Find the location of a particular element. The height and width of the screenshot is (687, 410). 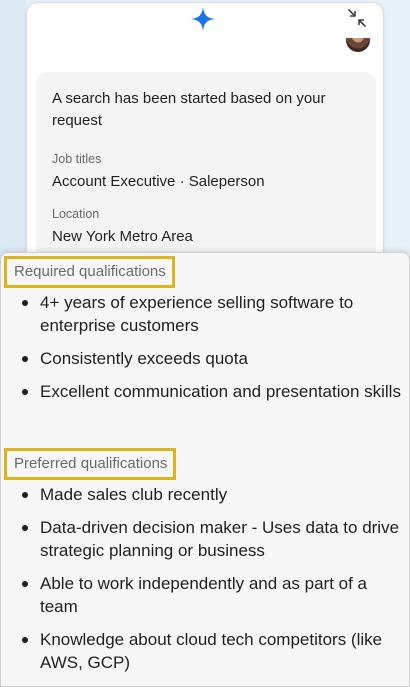

list-item: Consistently exceeds quota is located at coordinates (212, 358).